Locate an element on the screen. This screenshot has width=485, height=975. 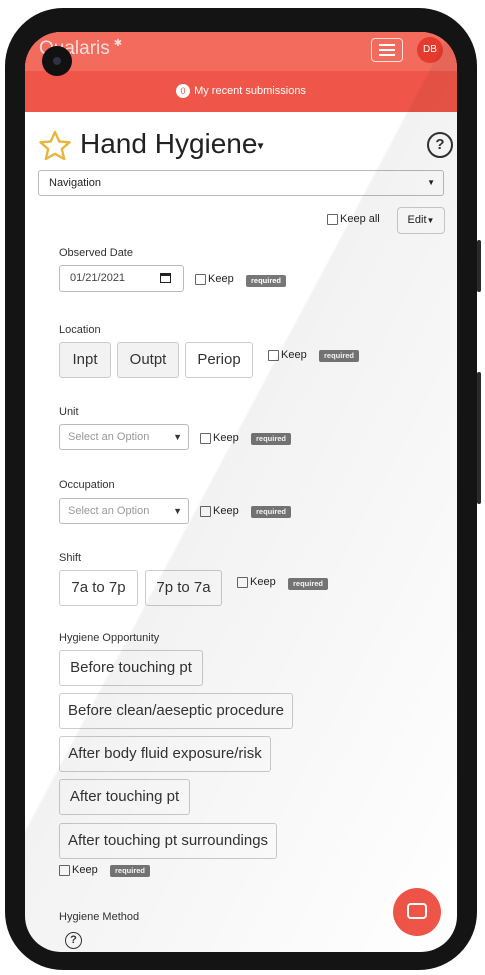
hygiene-option-before-touching-pt: Before touching pt is located at coordinates (131, 668).